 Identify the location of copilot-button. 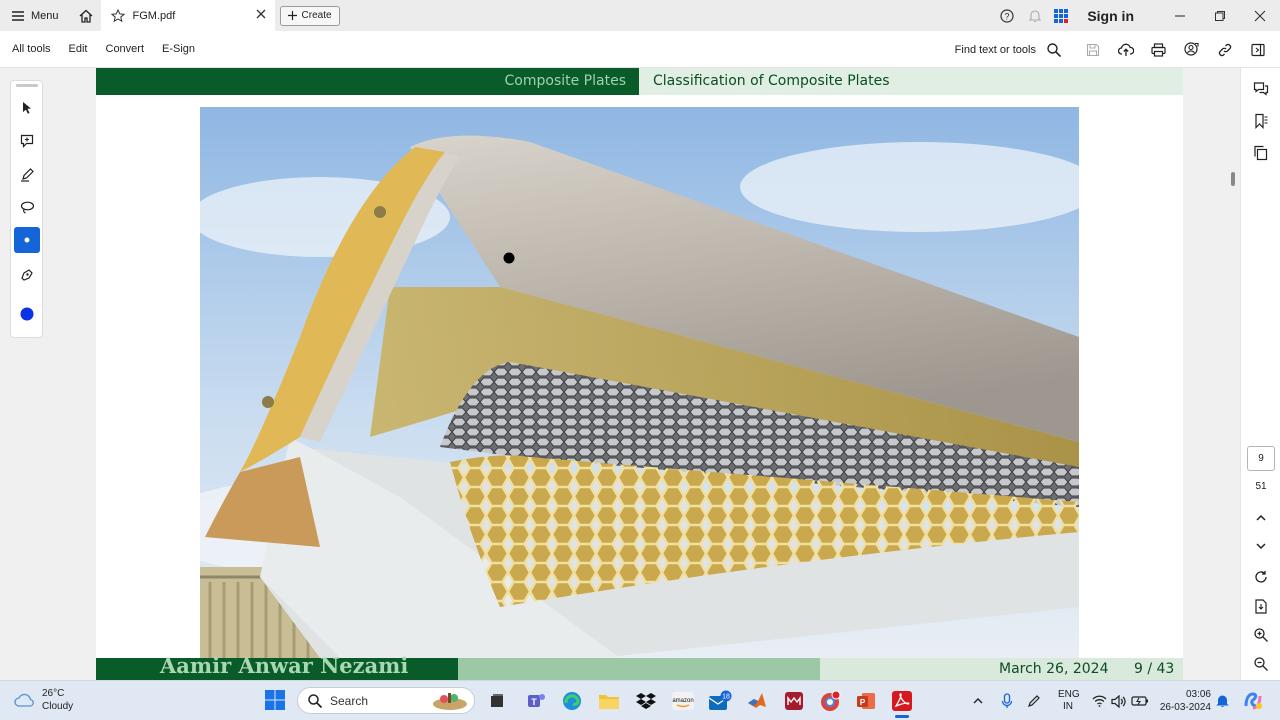
(1253, 701).